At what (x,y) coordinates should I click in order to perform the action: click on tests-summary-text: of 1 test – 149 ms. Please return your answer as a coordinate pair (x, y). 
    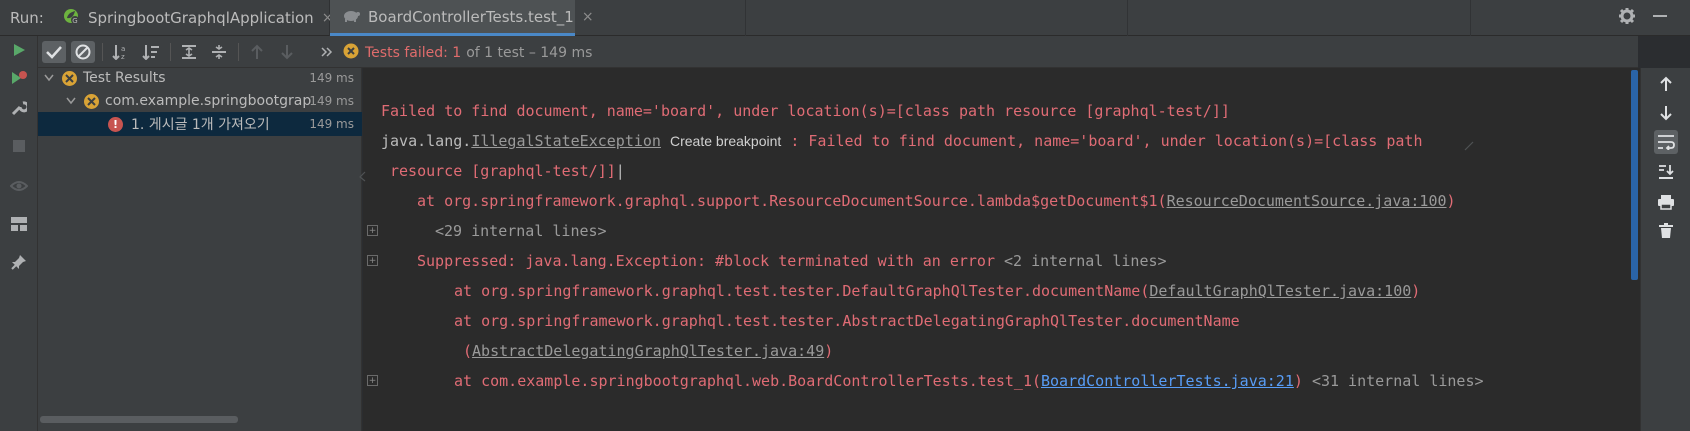
    Looking at the image, I should click on (529, 53).